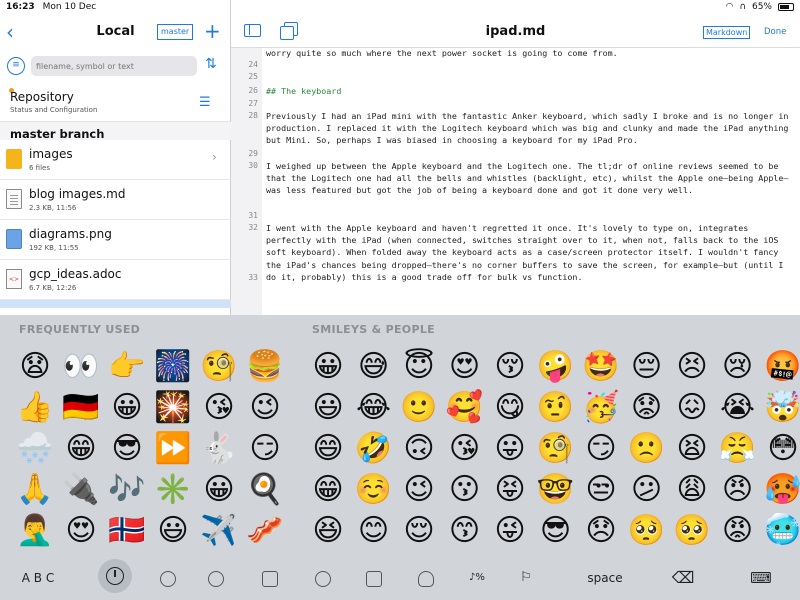 This screenshot has height=600, width=800. What do you see at coordinates (647, 408) in the screenshot?
I see `emoji-key: 😟` at bounding box center [647, 408].